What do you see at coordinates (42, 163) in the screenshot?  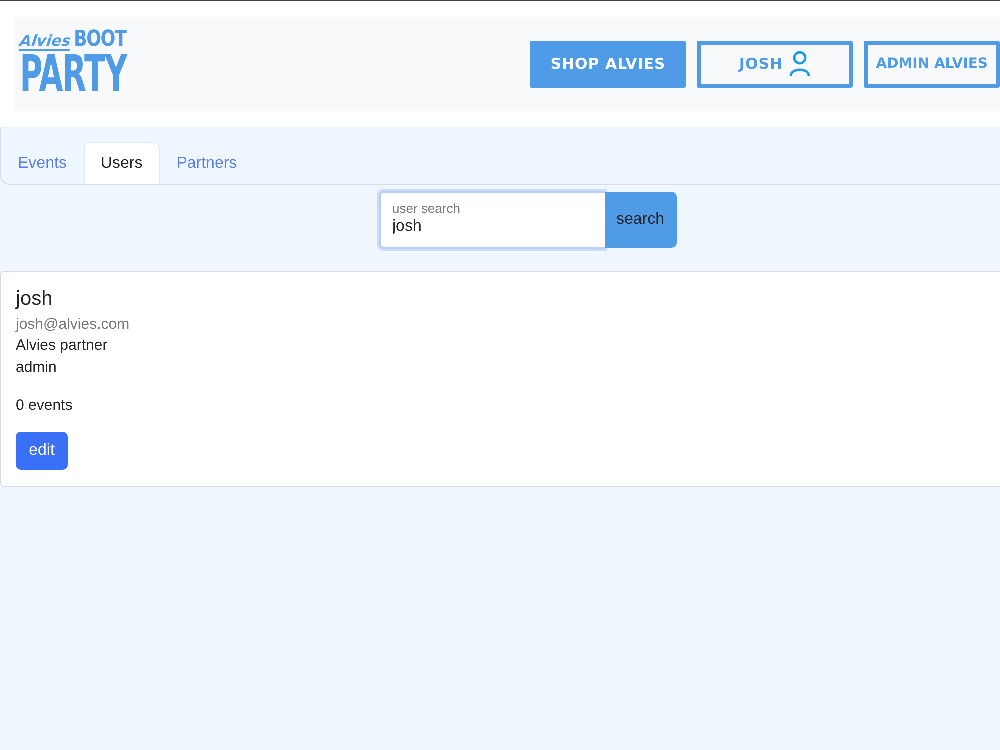 I see `tab: Events` at bounding box center [42, 163].